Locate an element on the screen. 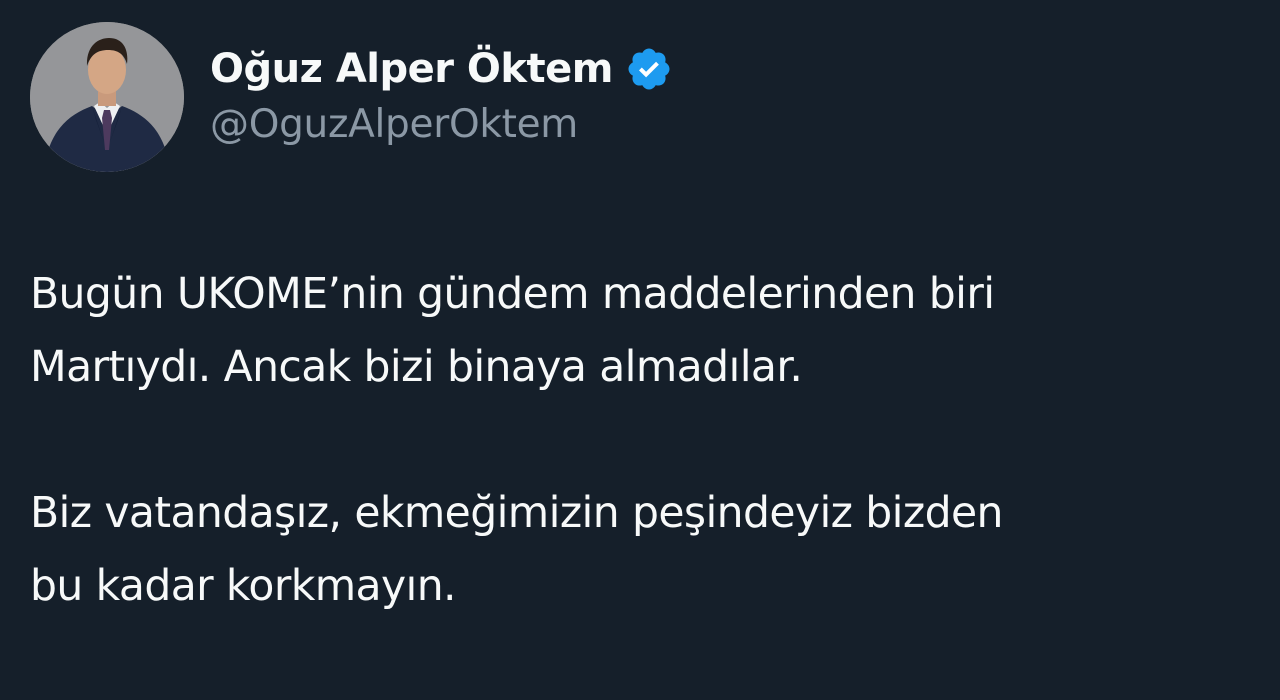  author-handle: @OguzAlperOktem is located at coordinates (441, 124).